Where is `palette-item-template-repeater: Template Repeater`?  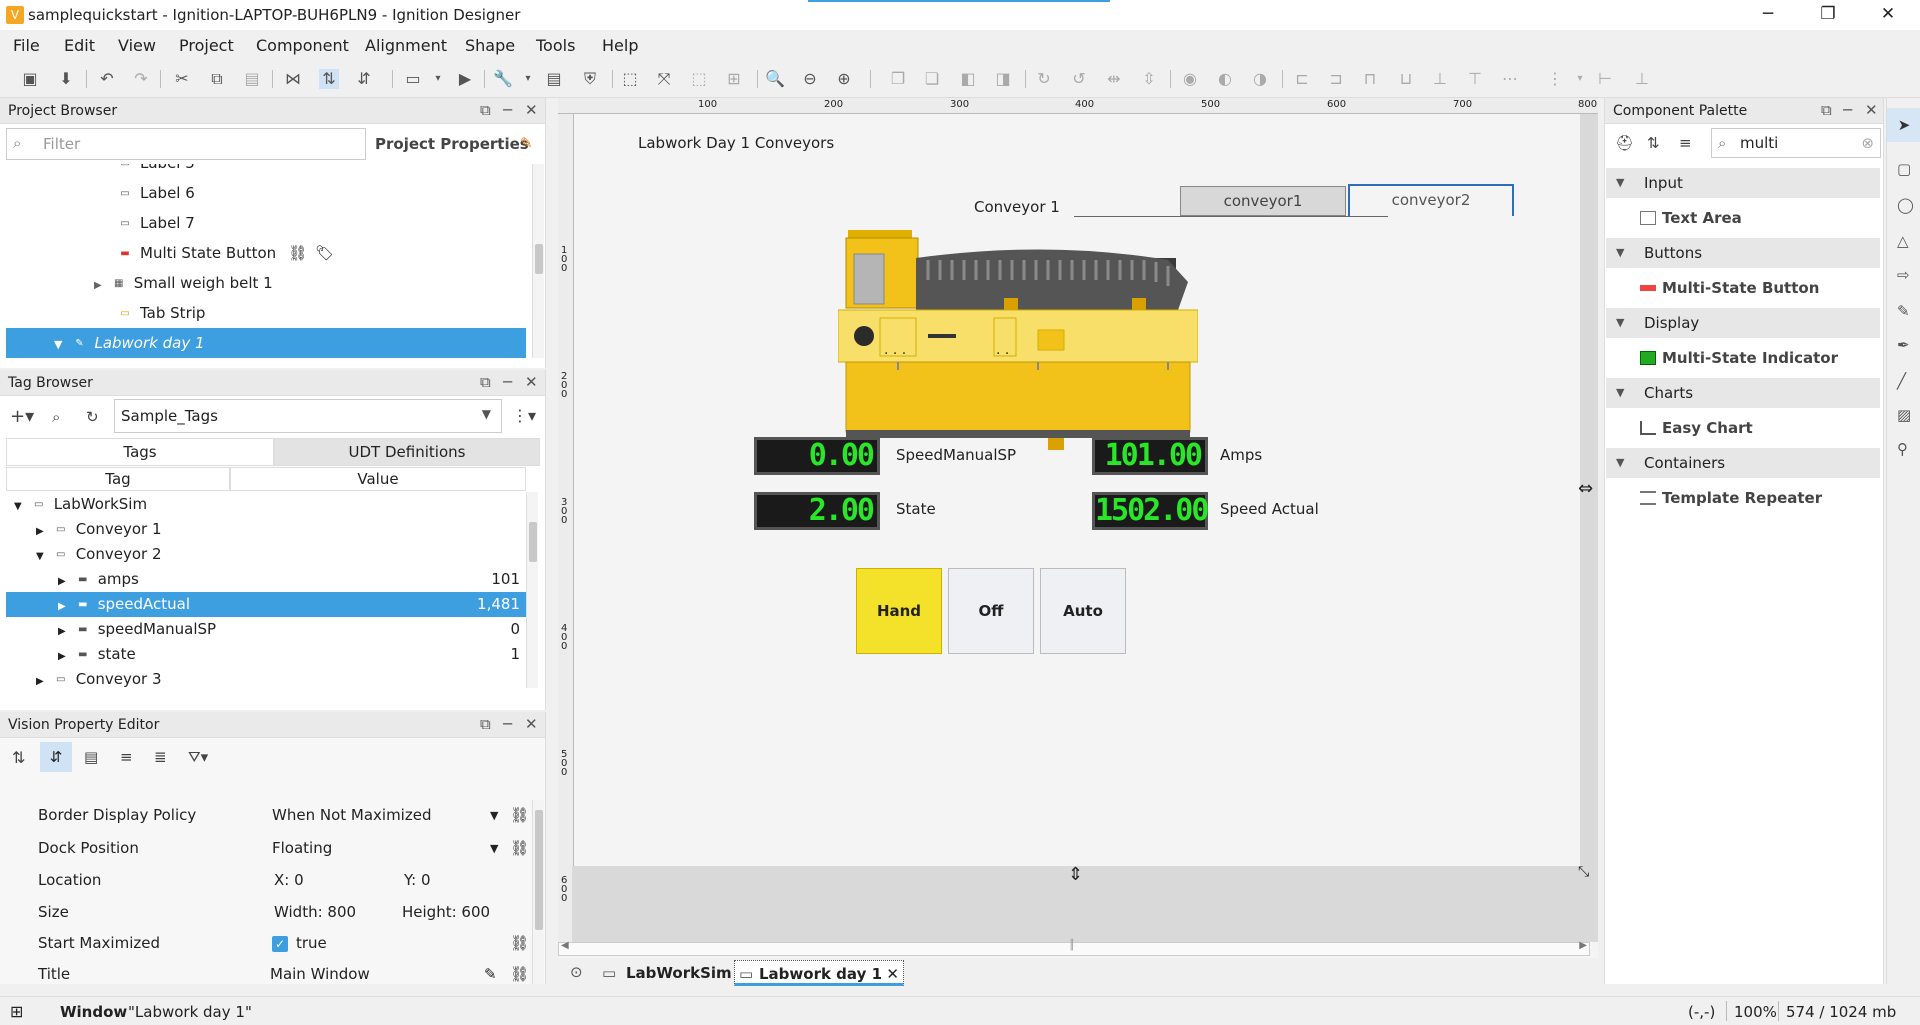
palette-item-template-repeater: Template Repeater is located at coordinates (1743, 498).